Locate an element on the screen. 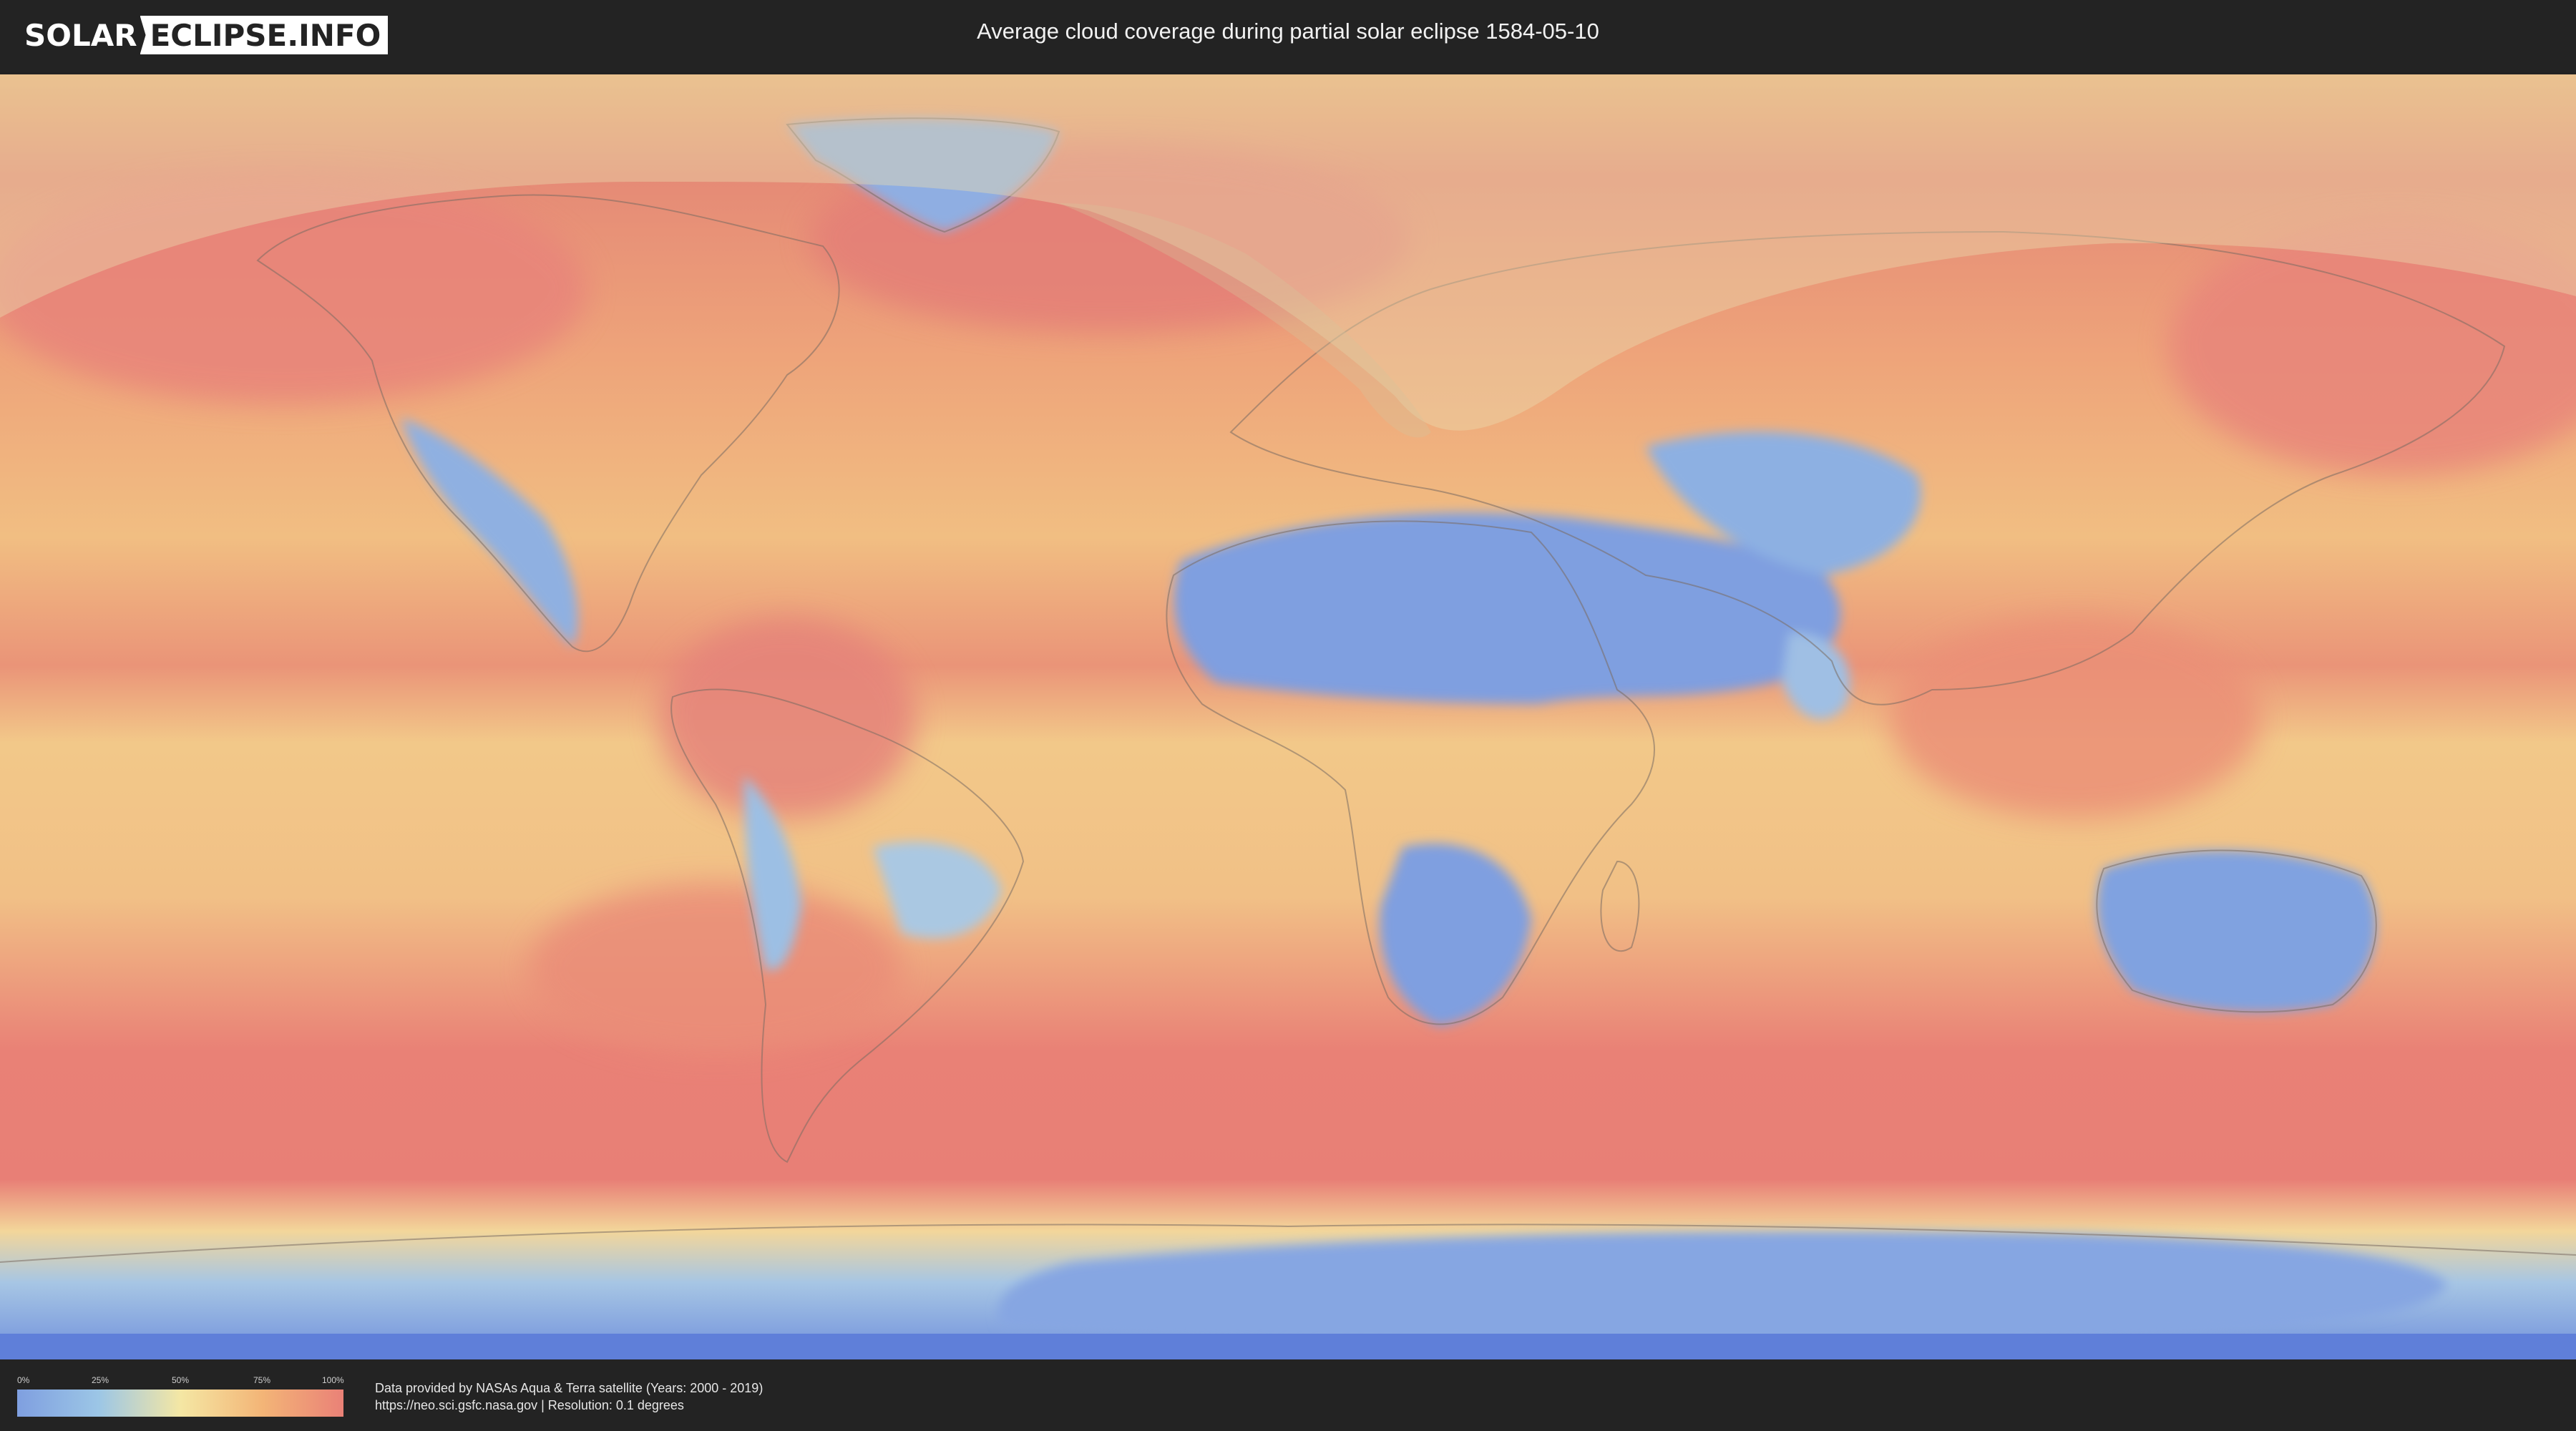  legend-tick-100: 100% is located at coordinates (333, 1380).